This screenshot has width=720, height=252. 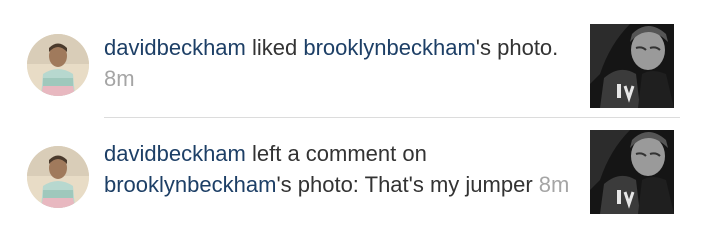 What do you see at coordinates (392, 117) in the screenshot?
I see `divider` at bounding box center [392, 117].